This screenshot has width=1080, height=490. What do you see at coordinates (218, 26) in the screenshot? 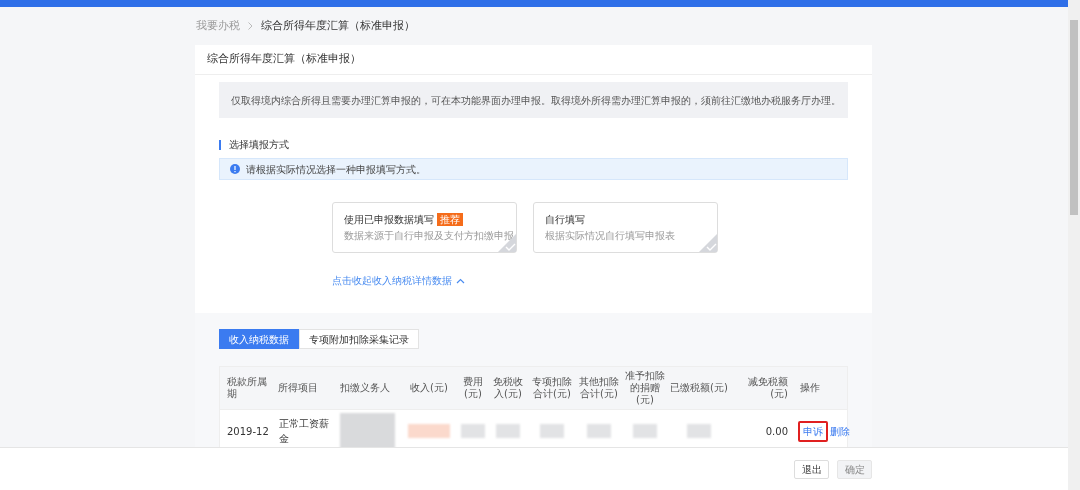
I see `breadcrumb-link: 我要办税` at bounding box center [218, 26].